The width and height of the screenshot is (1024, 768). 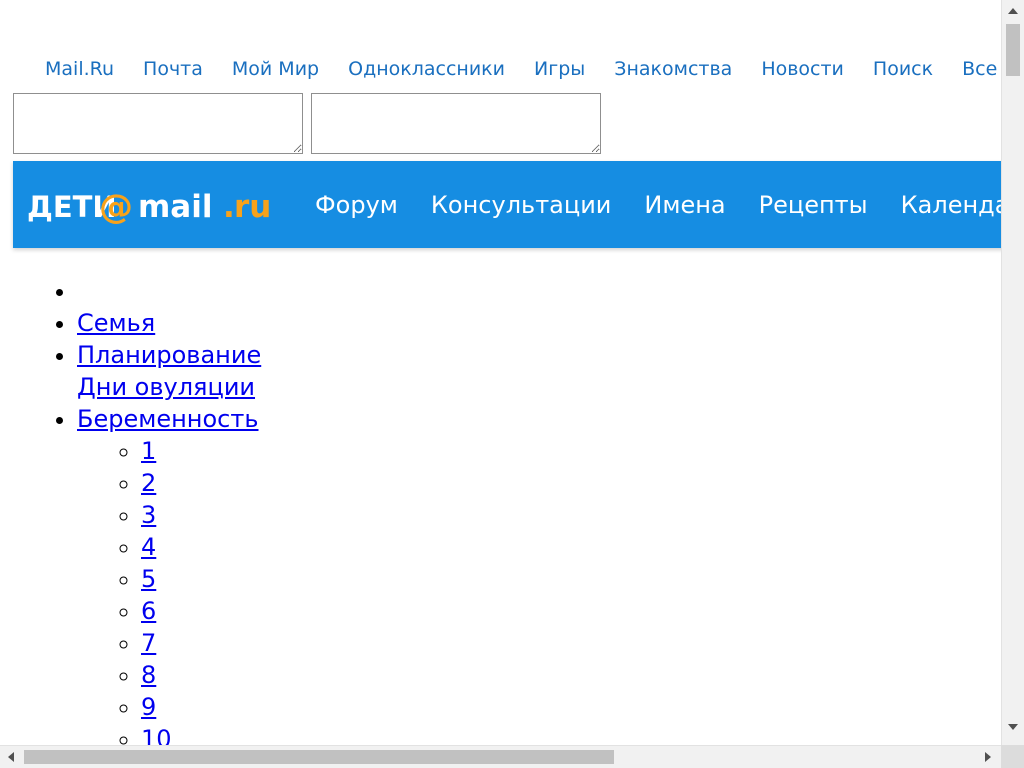 What do you see at coordinates (951, 205) in the screenshot?
I see `menu-kalendar: Календарь` at bounding box center [951, 205].